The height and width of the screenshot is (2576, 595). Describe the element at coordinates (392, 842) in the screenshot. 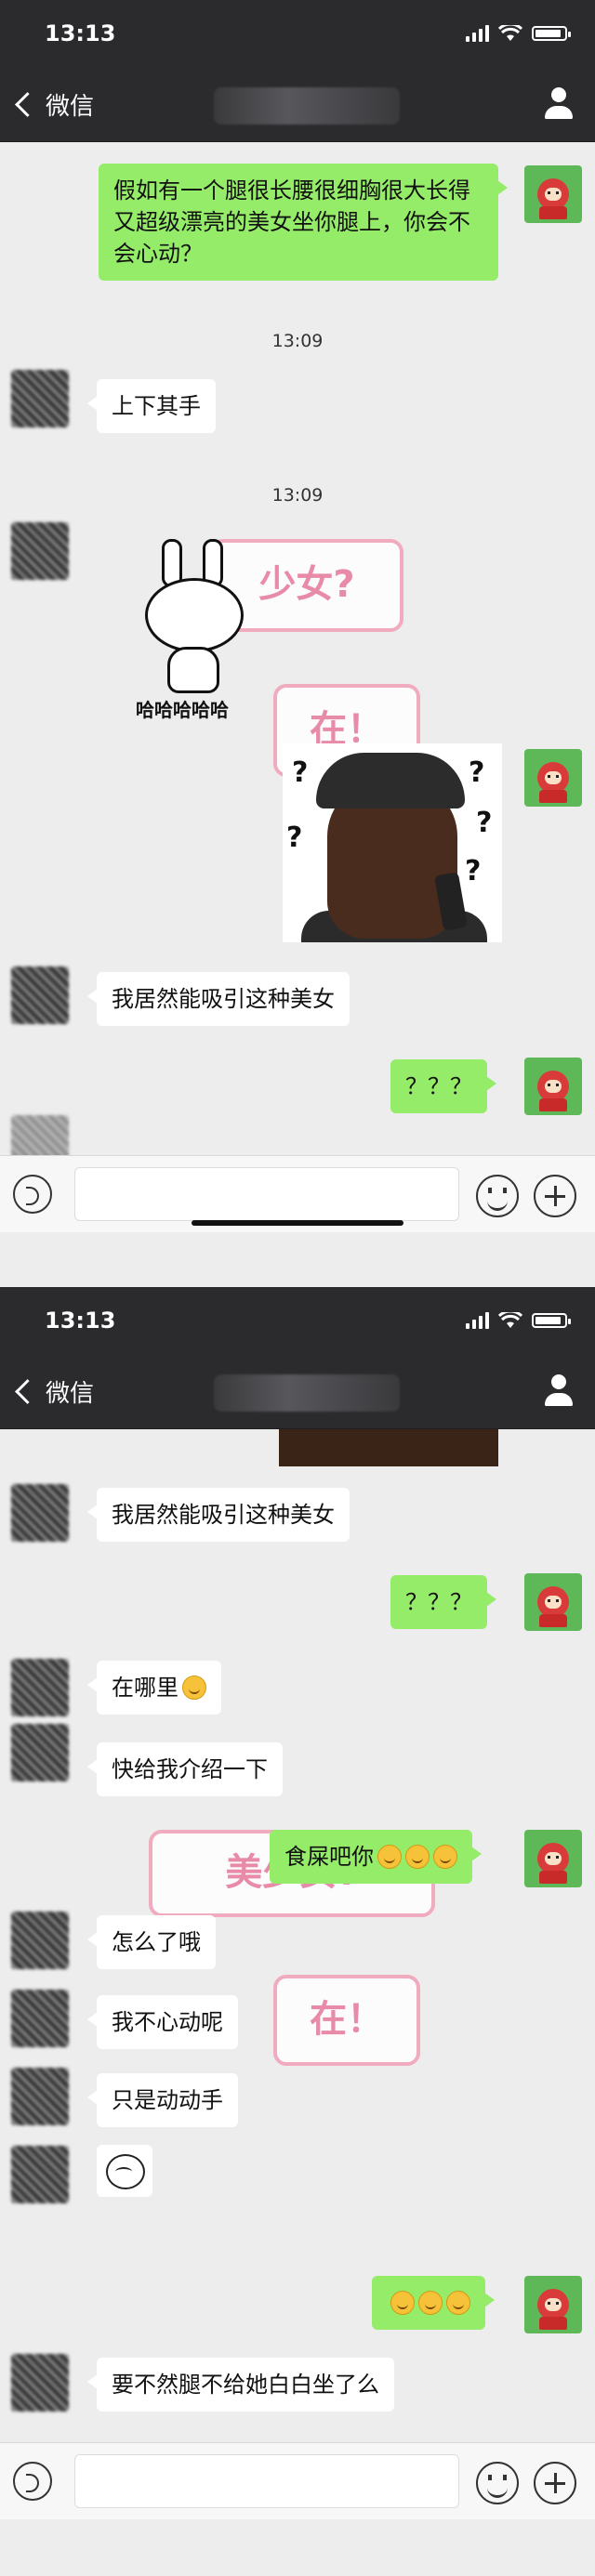

I see `meme-sticker: ? ? ? ? ?` at that location.